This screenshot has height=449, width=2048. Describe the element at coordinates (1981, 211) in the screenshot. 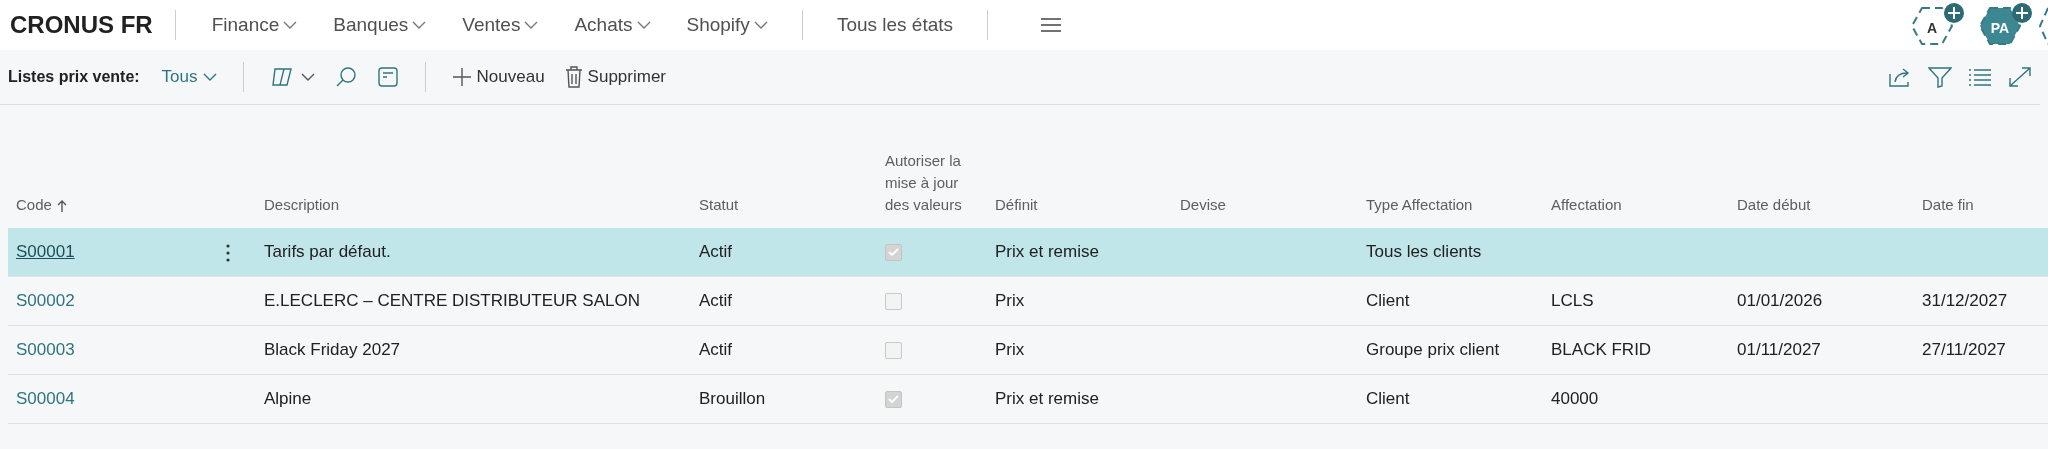

I see `column-header: Date fin` at that location.